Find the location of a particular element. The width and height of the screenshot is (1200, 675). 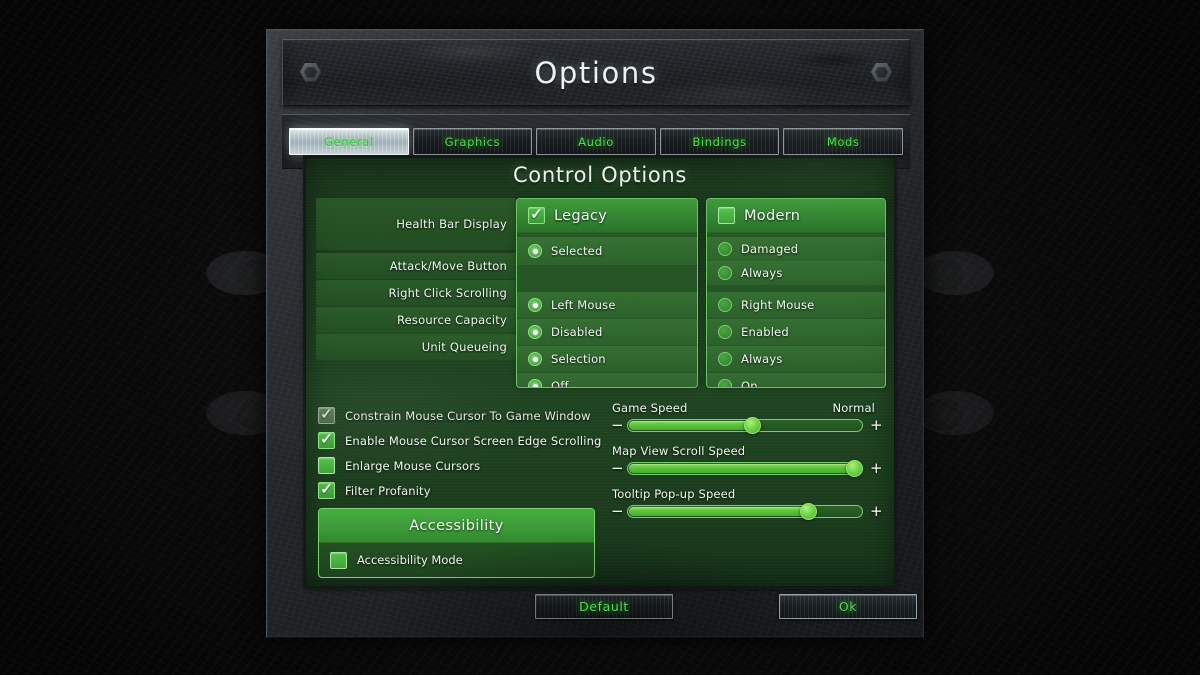

modern-option-always-health: Always is located at coordinates (796, 273).